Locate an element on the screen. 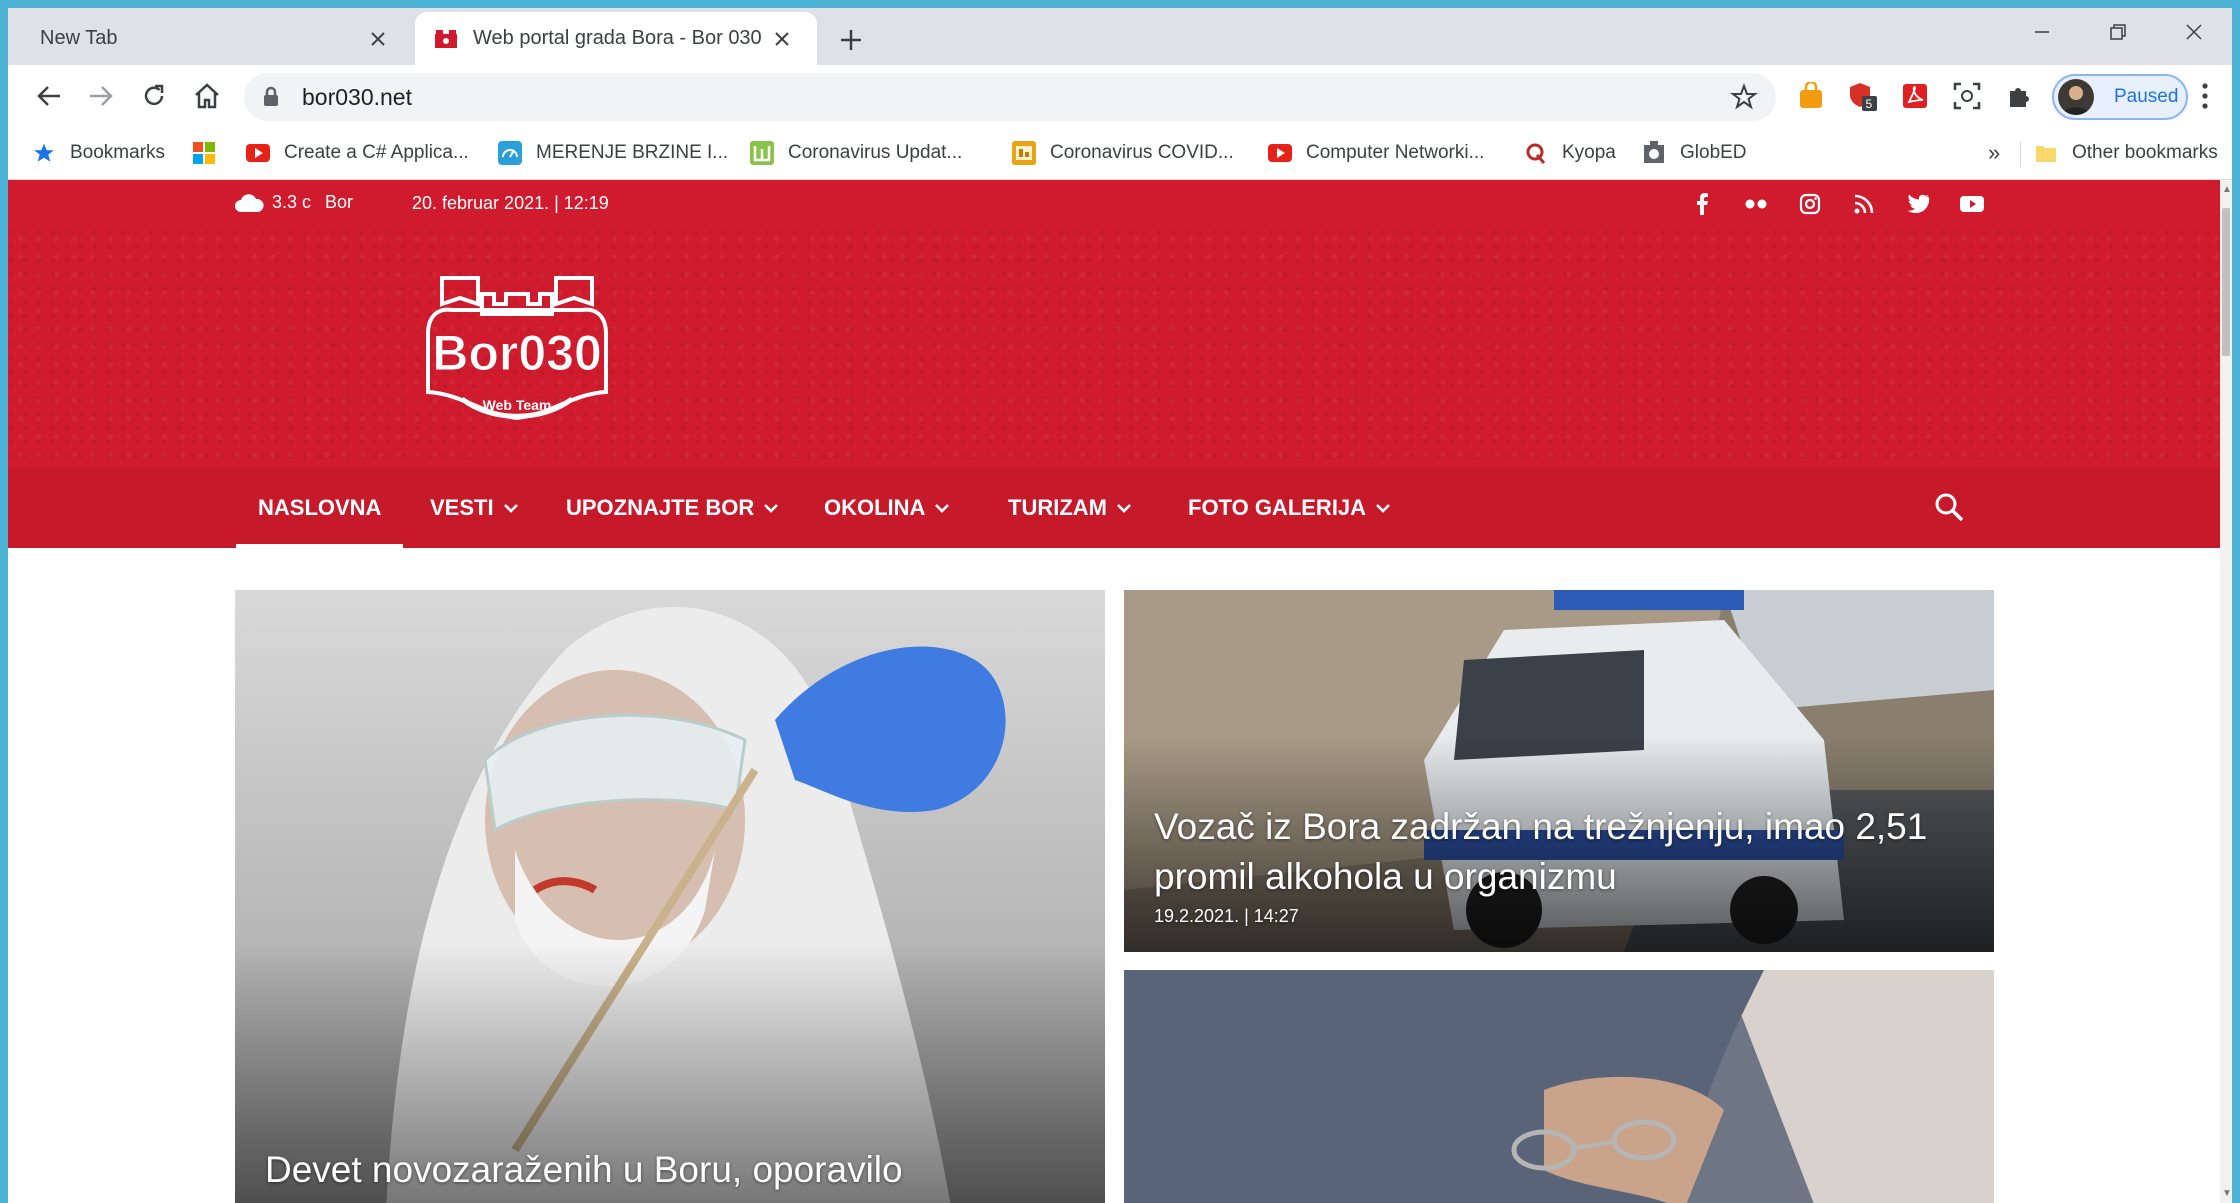 This screenshot has width=2240, height=1203. adblock-extension-icon: 5 is located at coordinates (1863, 96).